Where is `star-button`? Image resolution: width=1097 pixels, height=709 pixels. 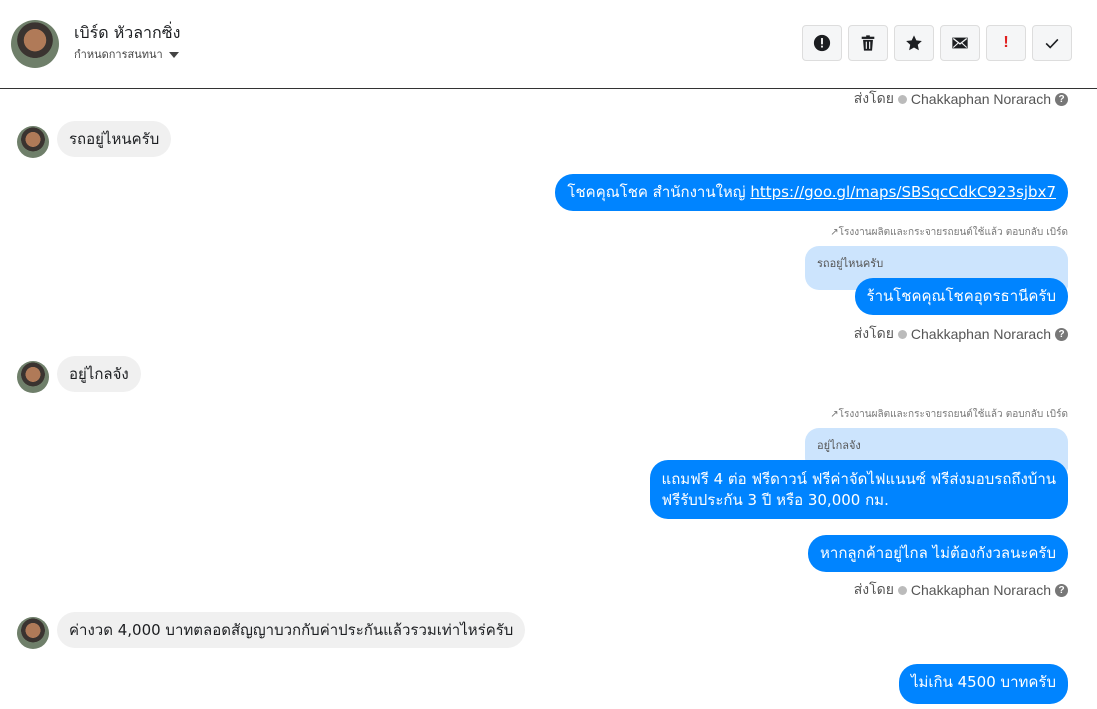 star-button is located at coordinates (914, 43).